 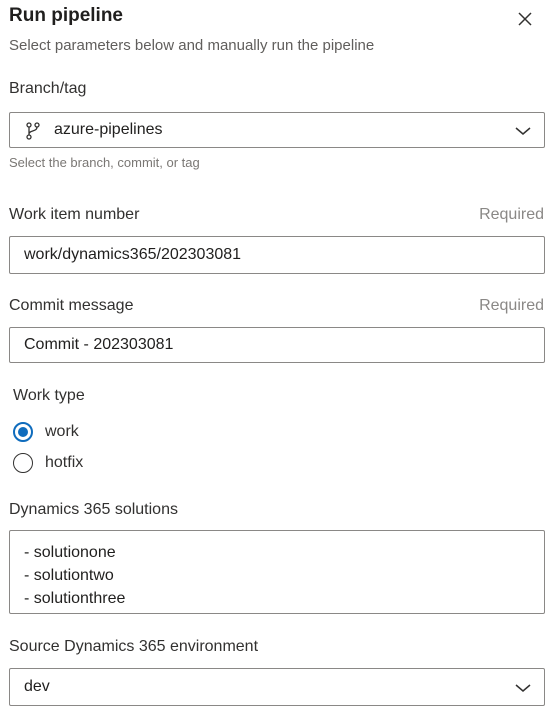 I want to click on radio-selected, so click(x=23, y=432).